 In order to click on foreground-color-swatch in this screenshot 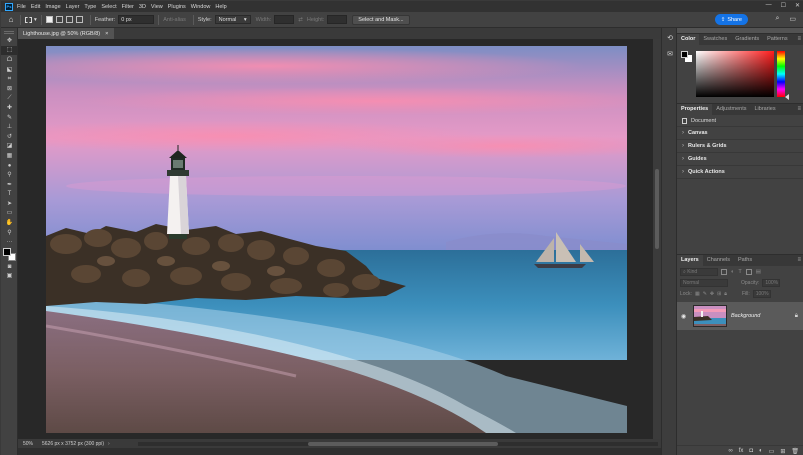, I will do `click(7, 252)`.